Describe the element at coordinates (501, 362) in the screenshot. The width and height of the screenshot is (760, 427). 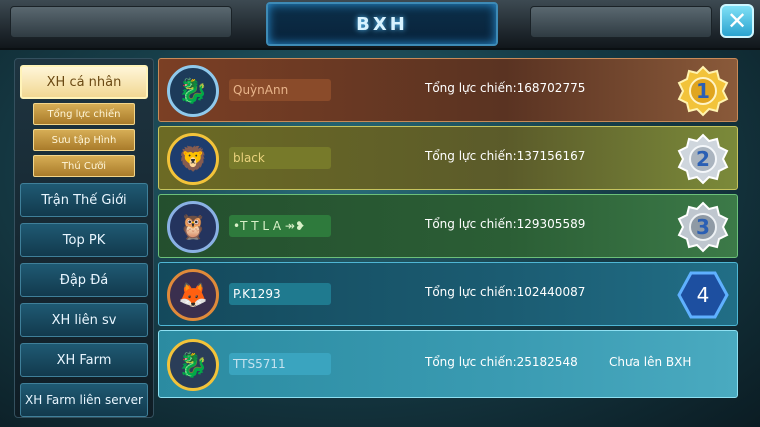
I see `combat-power: Tổng lực chiến:25182548` at that location.